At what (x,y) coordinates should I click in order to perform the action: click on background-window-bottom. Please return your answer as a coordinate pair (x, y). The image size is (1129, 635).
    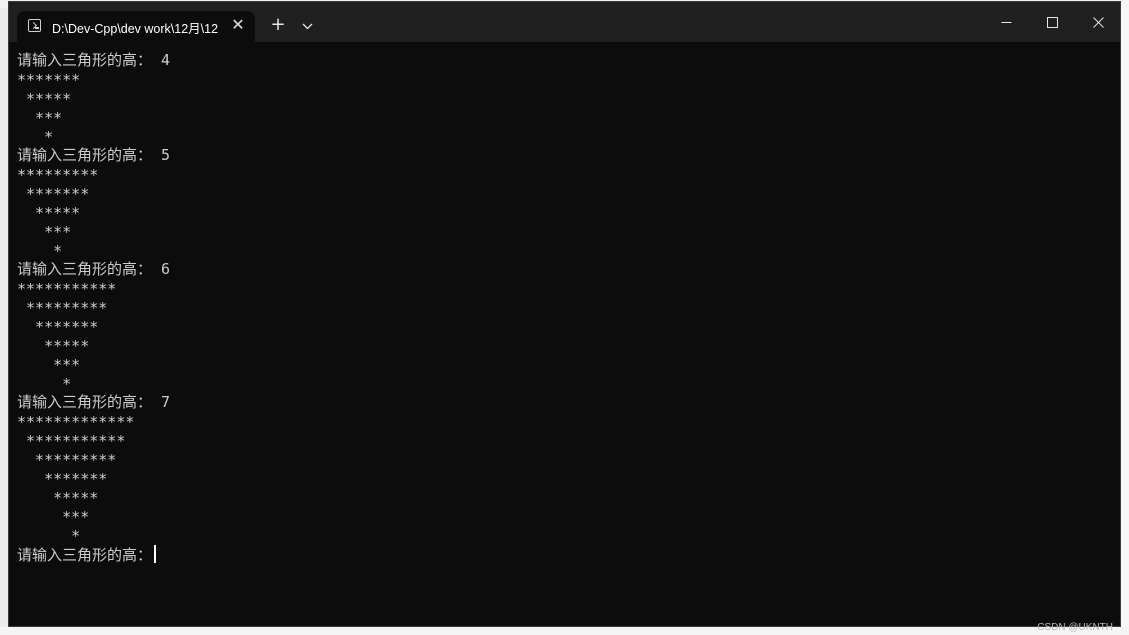
    Looking at the image, I should click on (564, 631).